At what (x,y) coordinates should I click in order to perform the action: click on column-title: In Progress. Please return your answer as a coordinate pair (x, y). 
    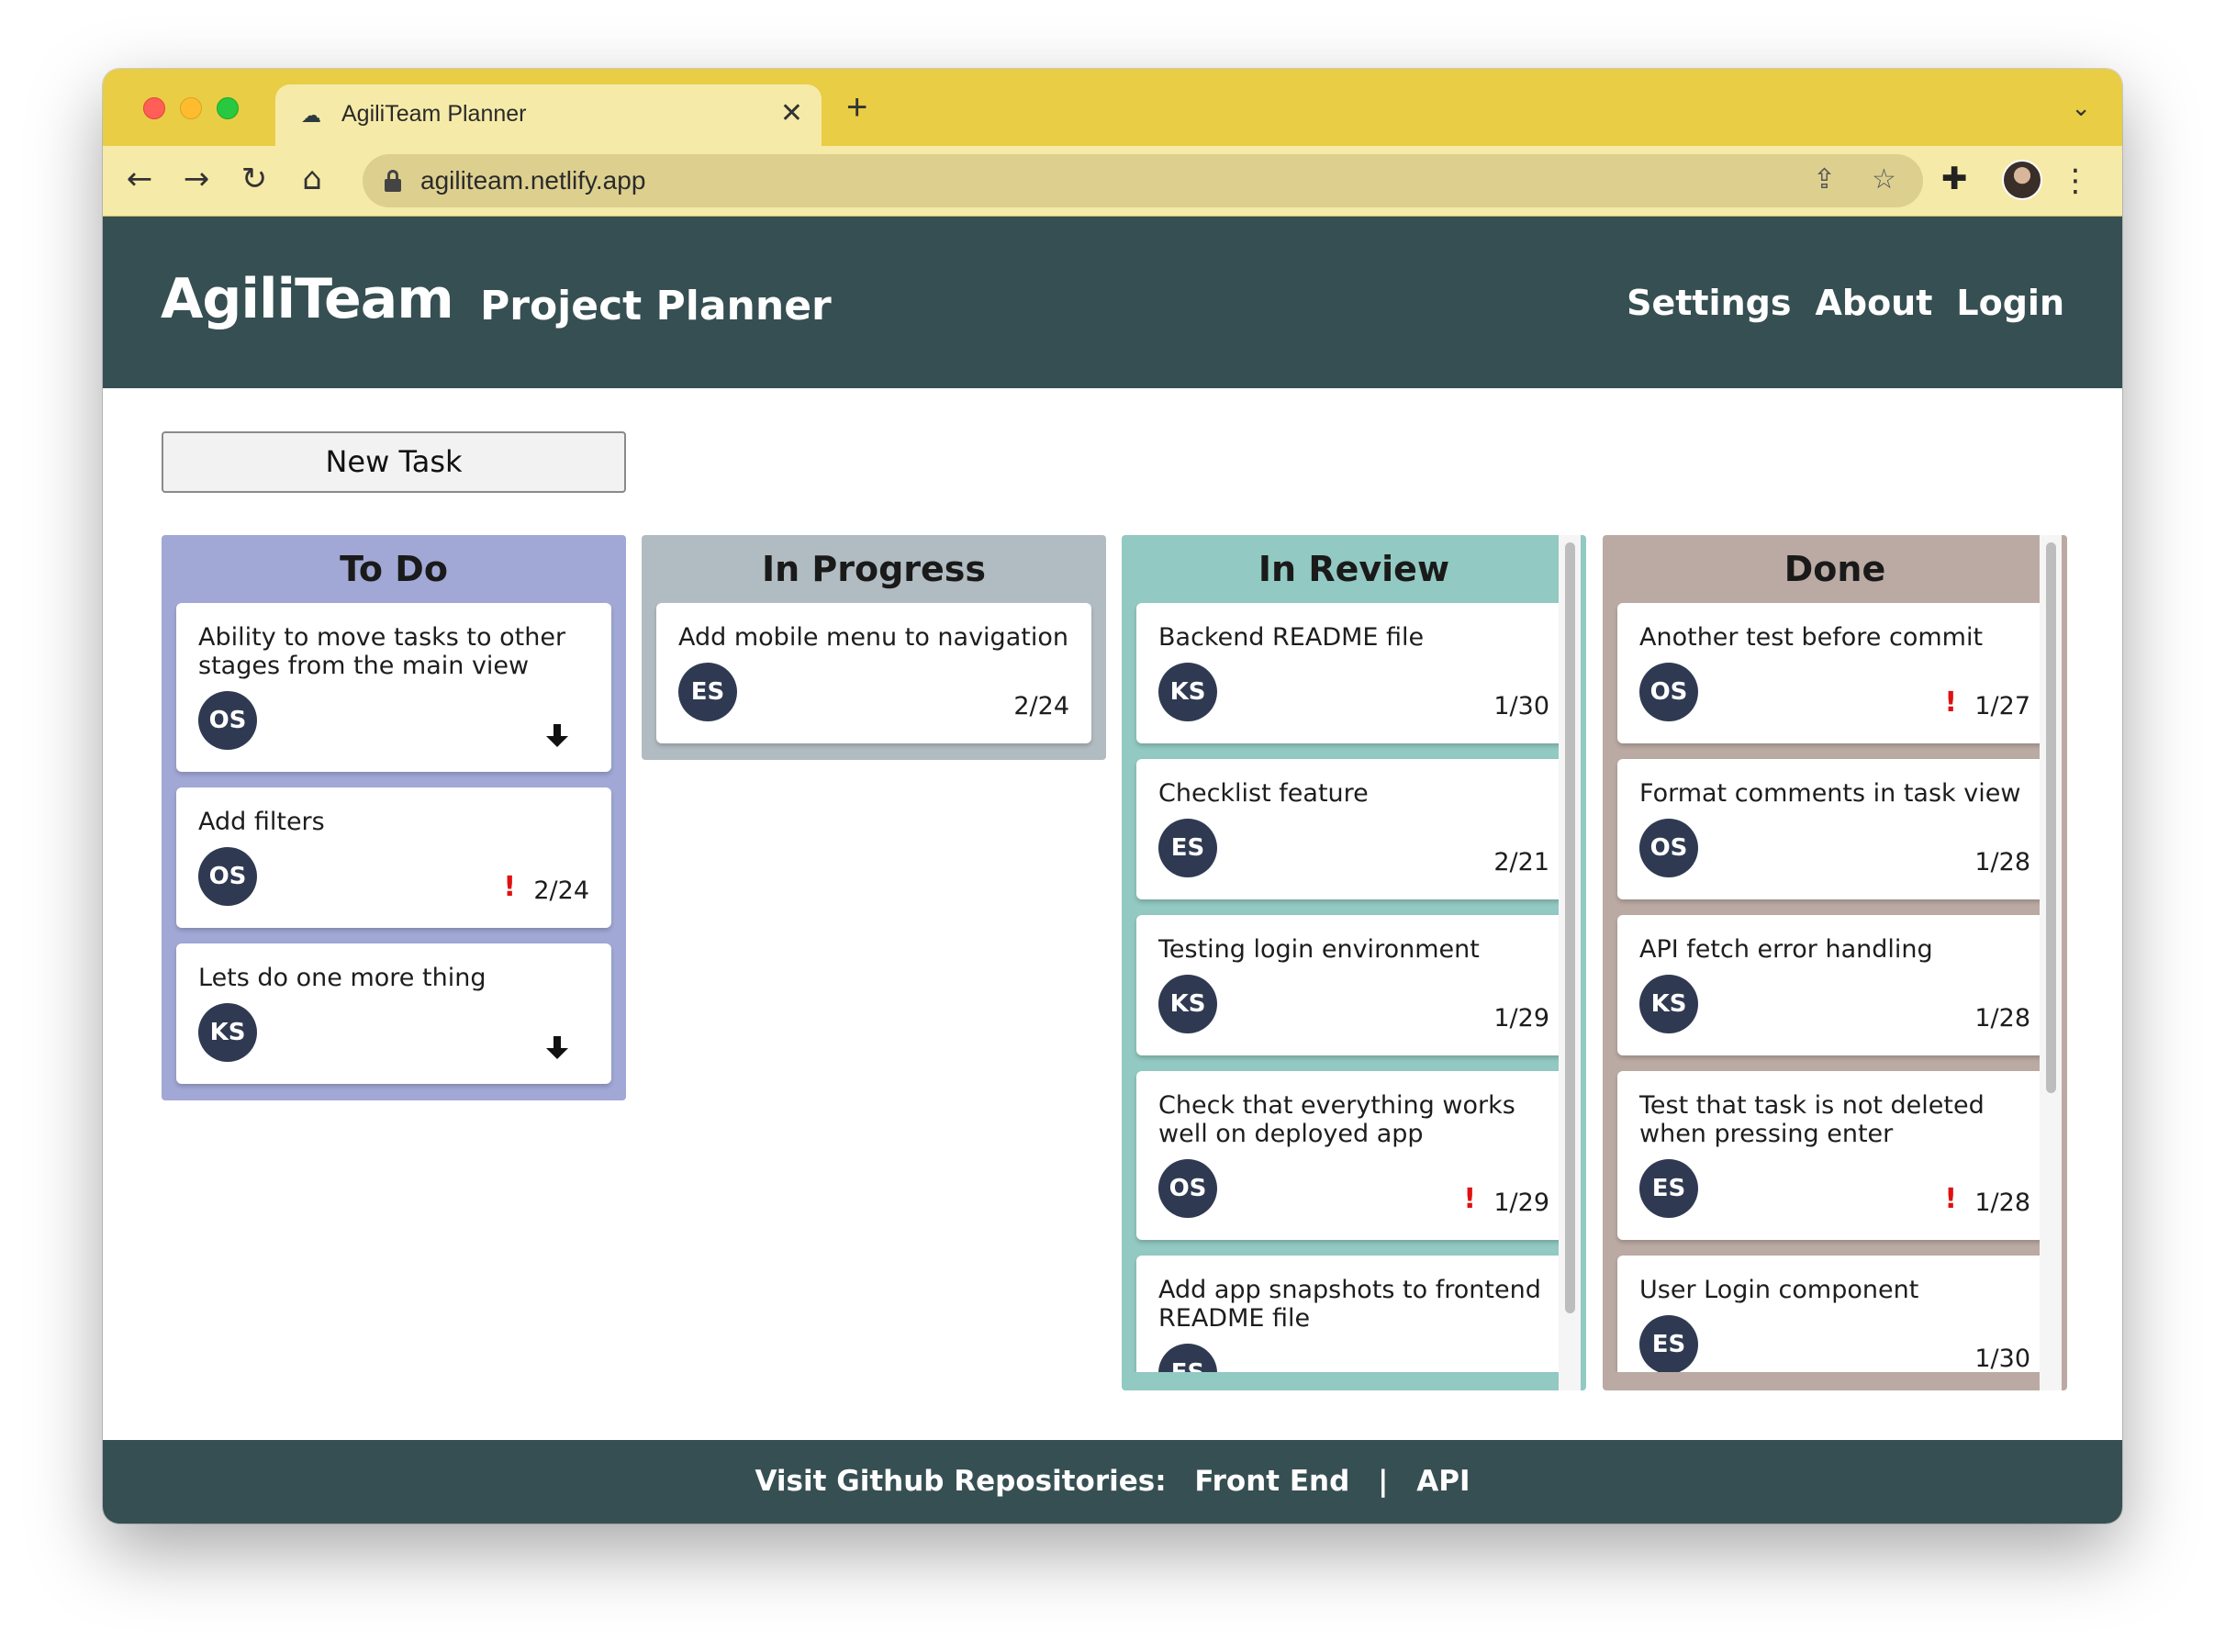
    Looking at the image, I should click on (874, 569).